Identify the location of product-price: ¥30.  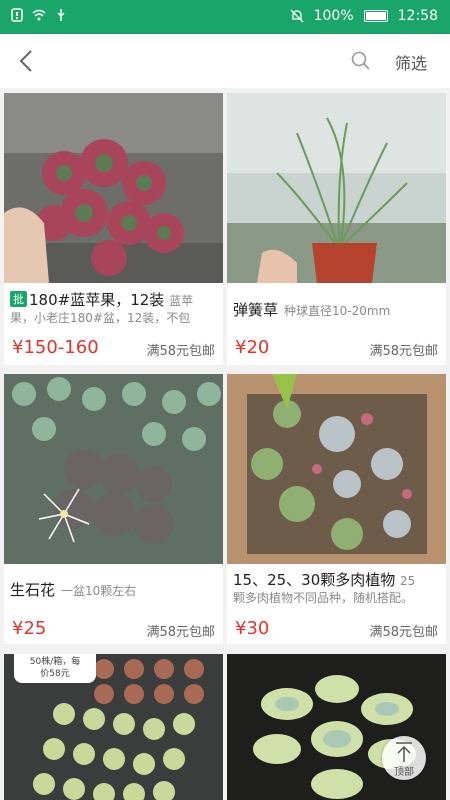
(252, 628).